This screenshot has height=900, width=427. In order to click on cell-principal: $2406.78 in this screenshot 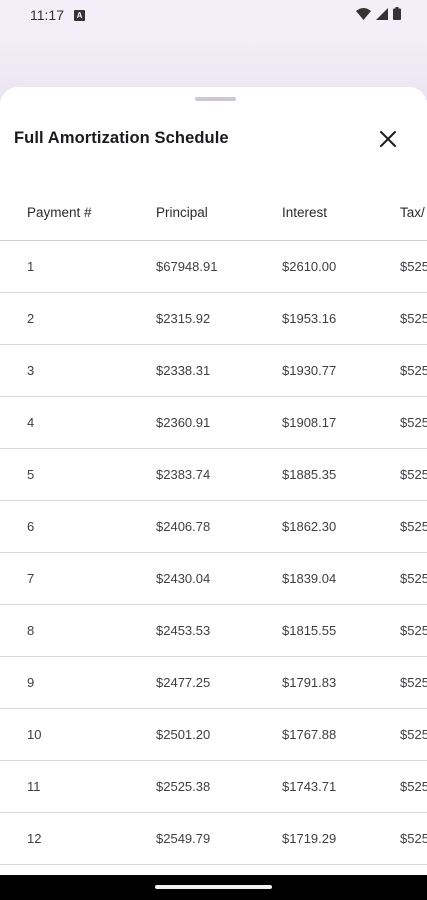, I will do `click(183, 526)`.